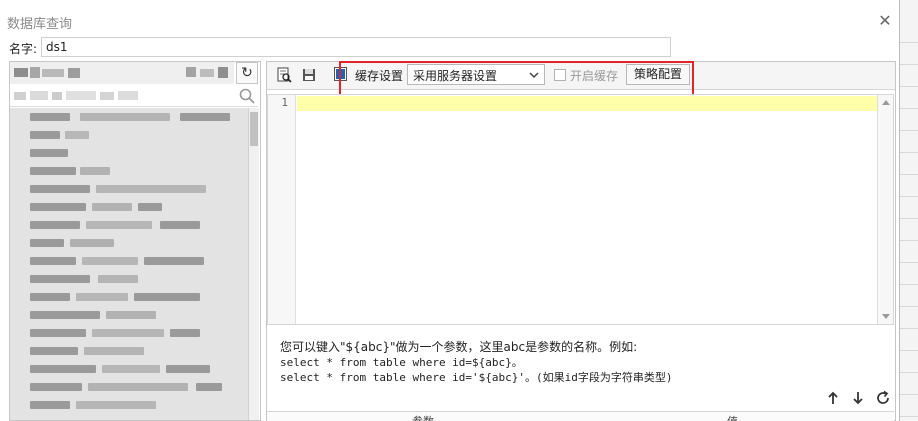  What do you see at coordinates (40, 24) in the screenshot?
I see `dialog-title: 数据库查询` at bounding box center [40, 24].